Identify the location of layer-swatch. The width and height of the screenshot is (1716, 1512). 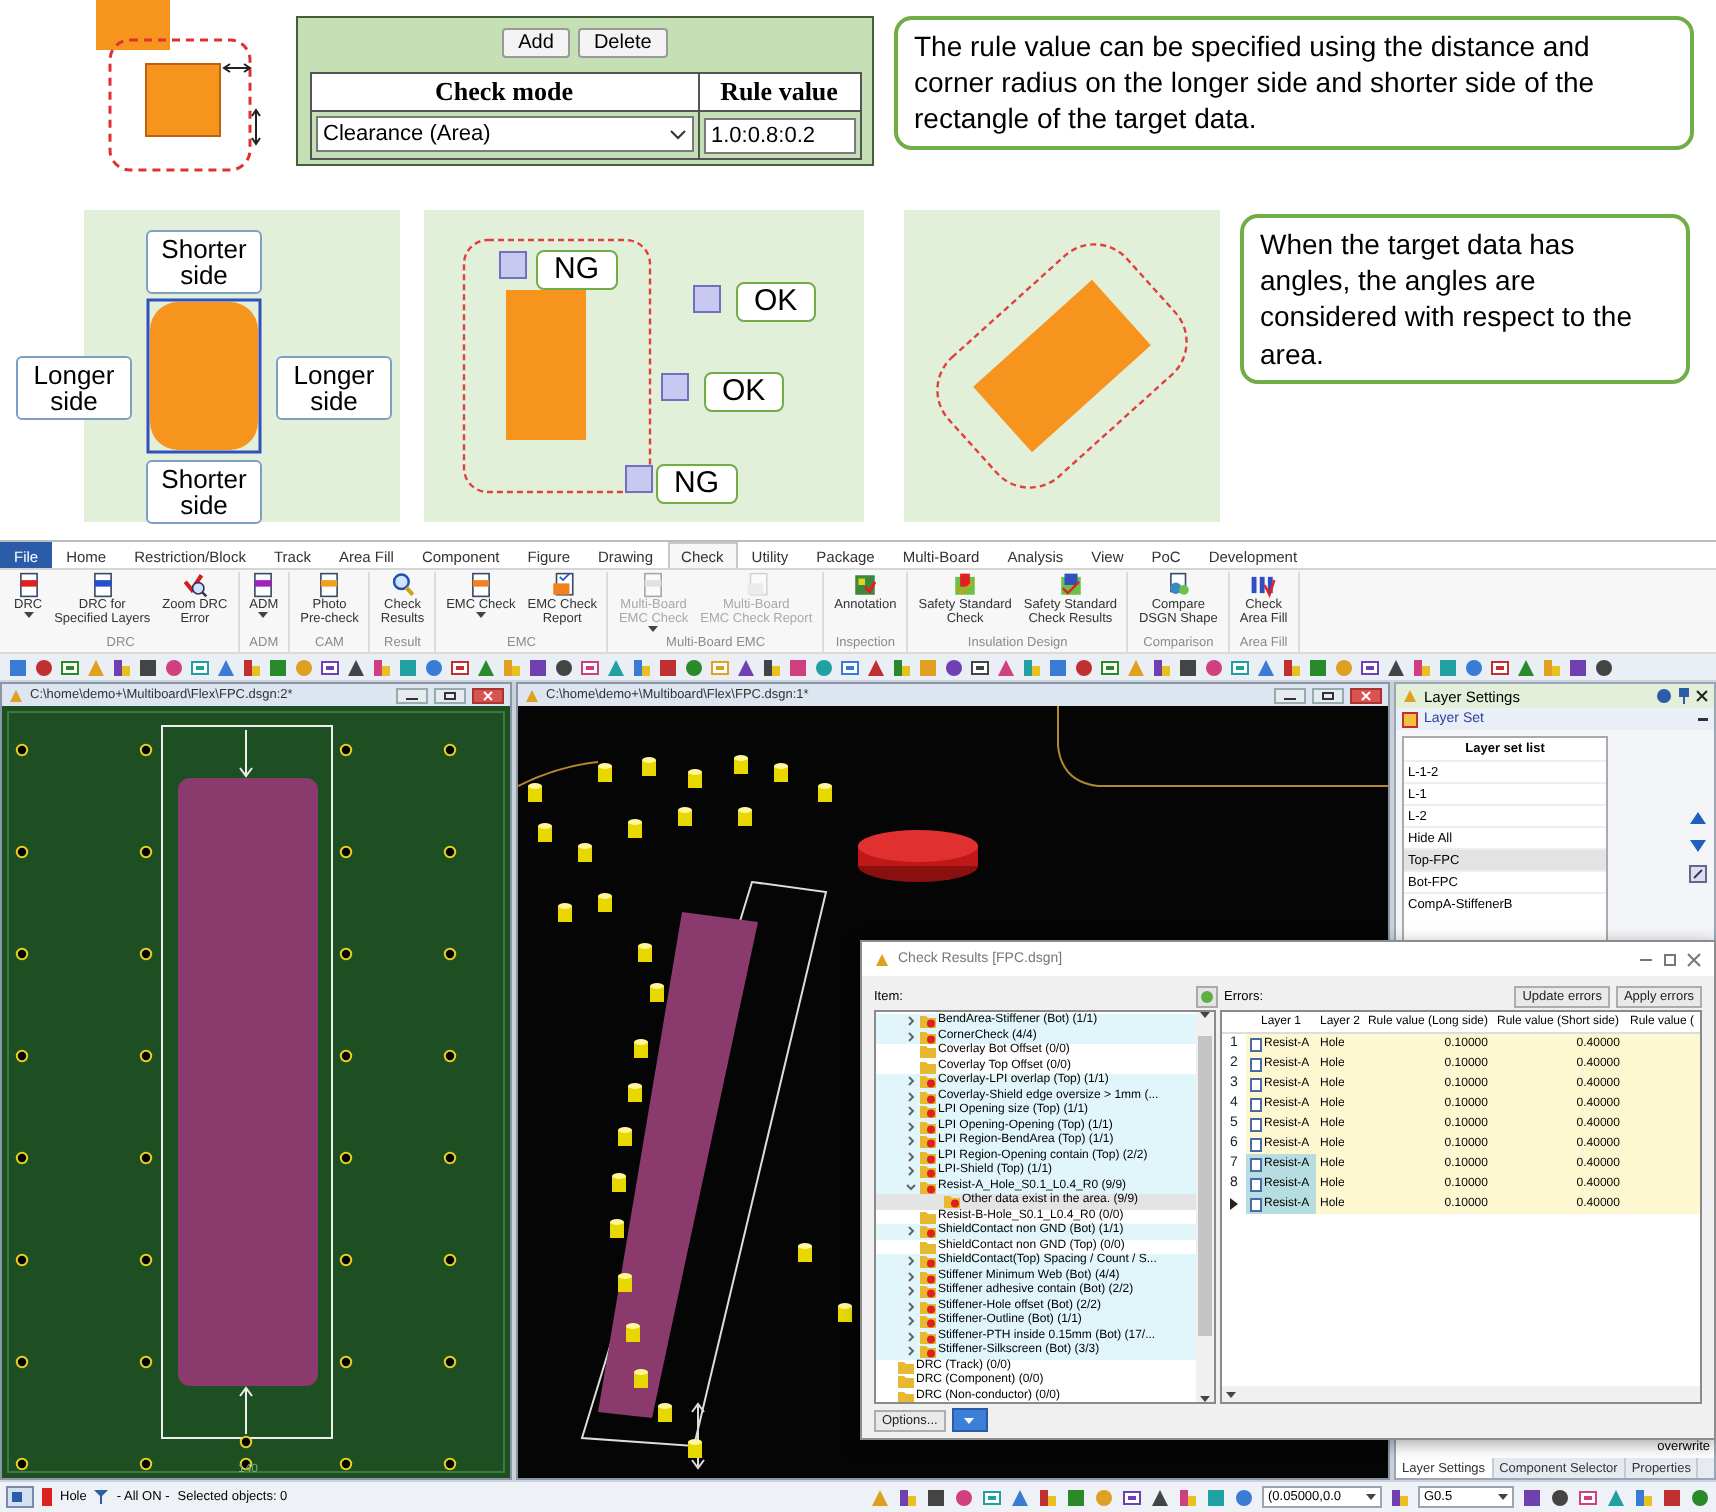
(47, 1497).